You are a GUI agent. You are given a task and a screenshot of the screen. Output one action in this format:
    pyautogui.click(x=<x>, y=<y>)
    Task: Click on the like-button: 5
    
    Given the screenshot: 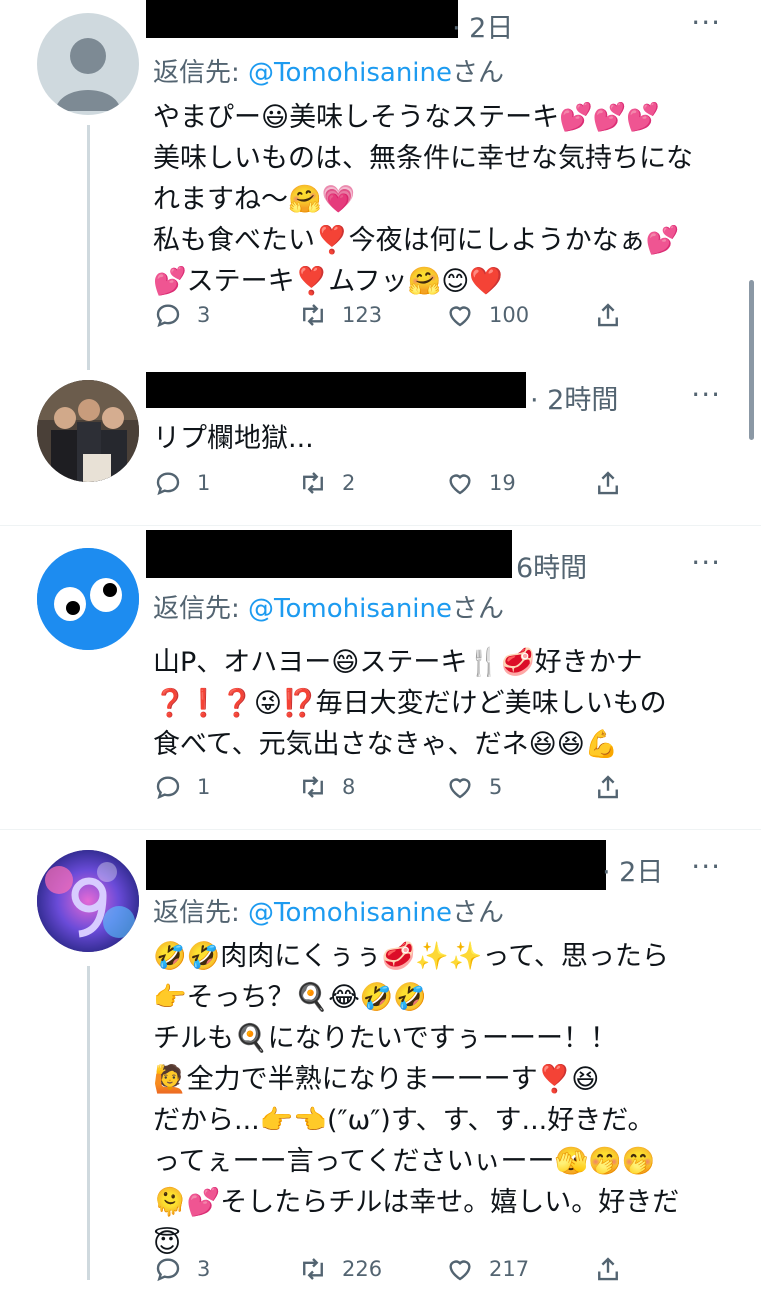 What is the action you would take?
    pyautogui.click(x=473, y=787)
    